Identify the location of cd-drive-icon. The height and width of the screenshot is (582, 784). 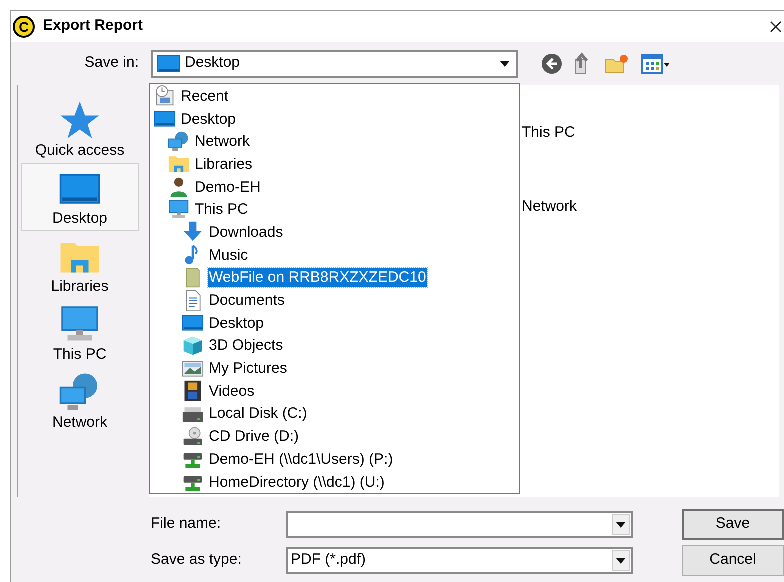
(193, 437).